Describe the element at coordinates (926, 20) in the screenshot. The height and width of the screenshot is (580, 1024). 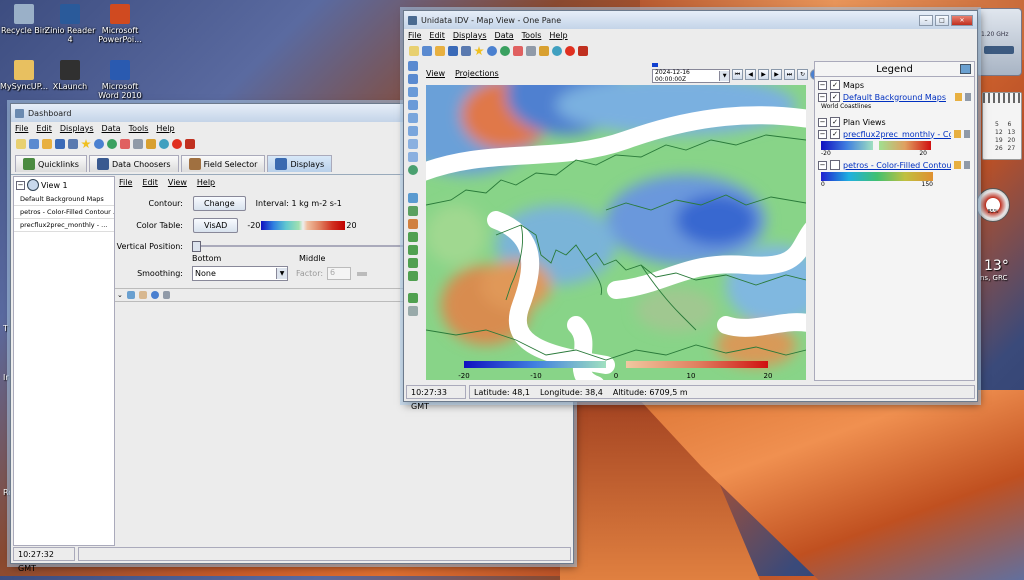
I see `minimize-button: –` at that location.